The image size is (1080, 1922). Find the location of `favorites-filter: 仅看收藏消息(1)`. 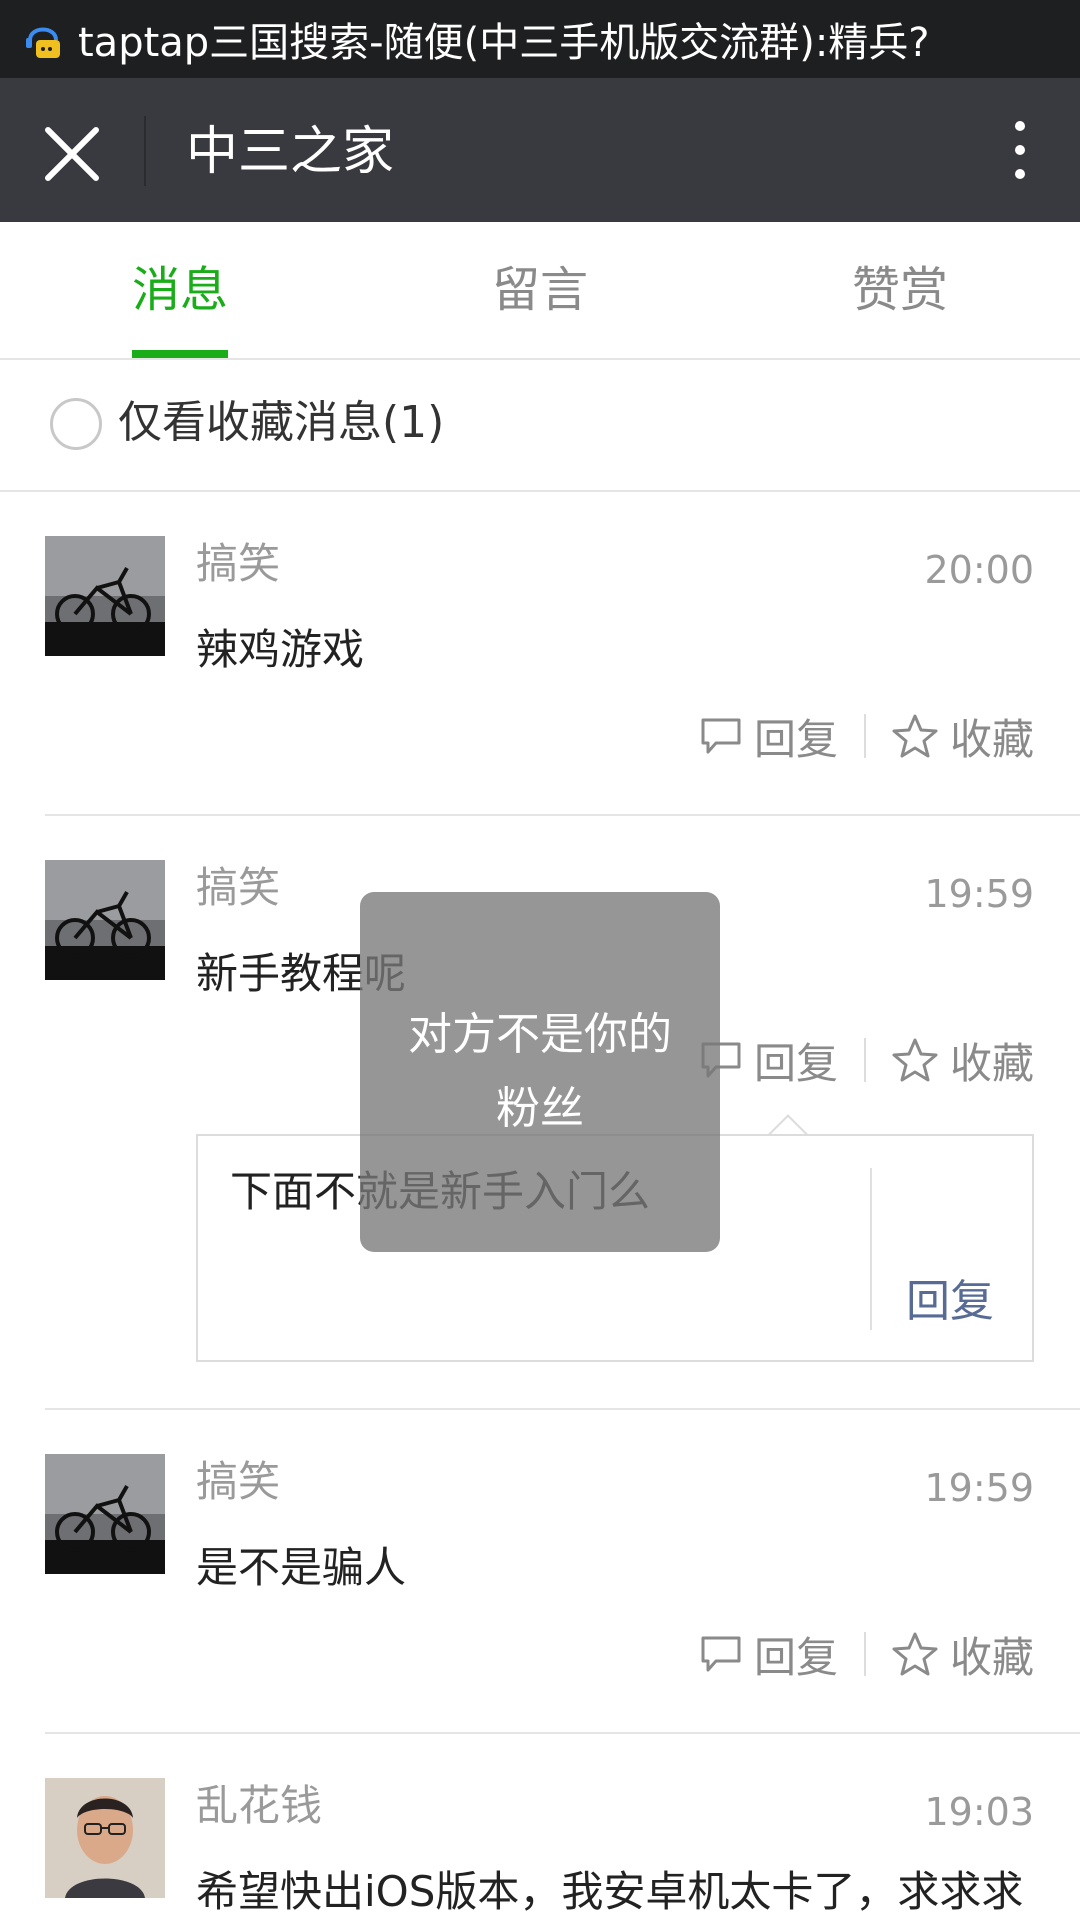

favorites-filter: 仅看收藏消息(1) is located at coordinates (540, 426).